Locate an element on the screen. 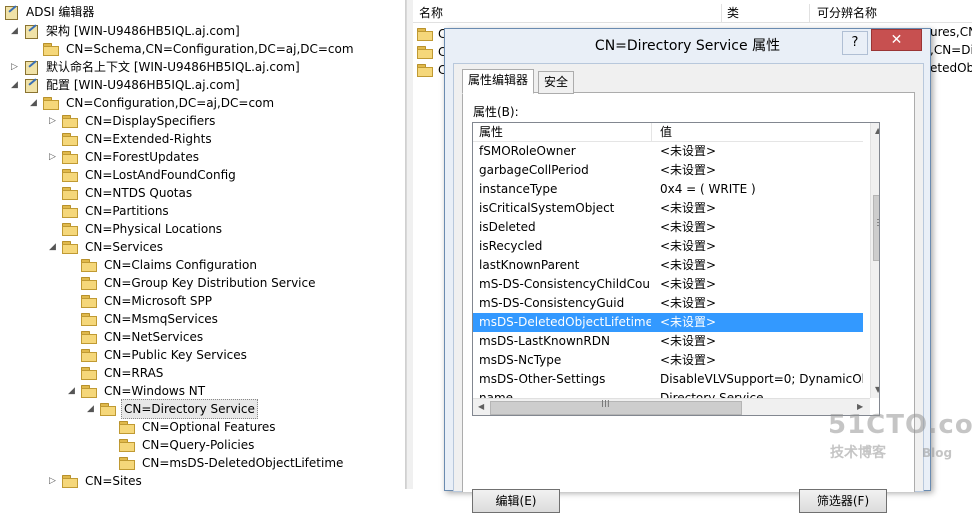 The height and width of the screenshot is (513, 972). tree-node: CN=RRAS is located at coordinates (116, 373).